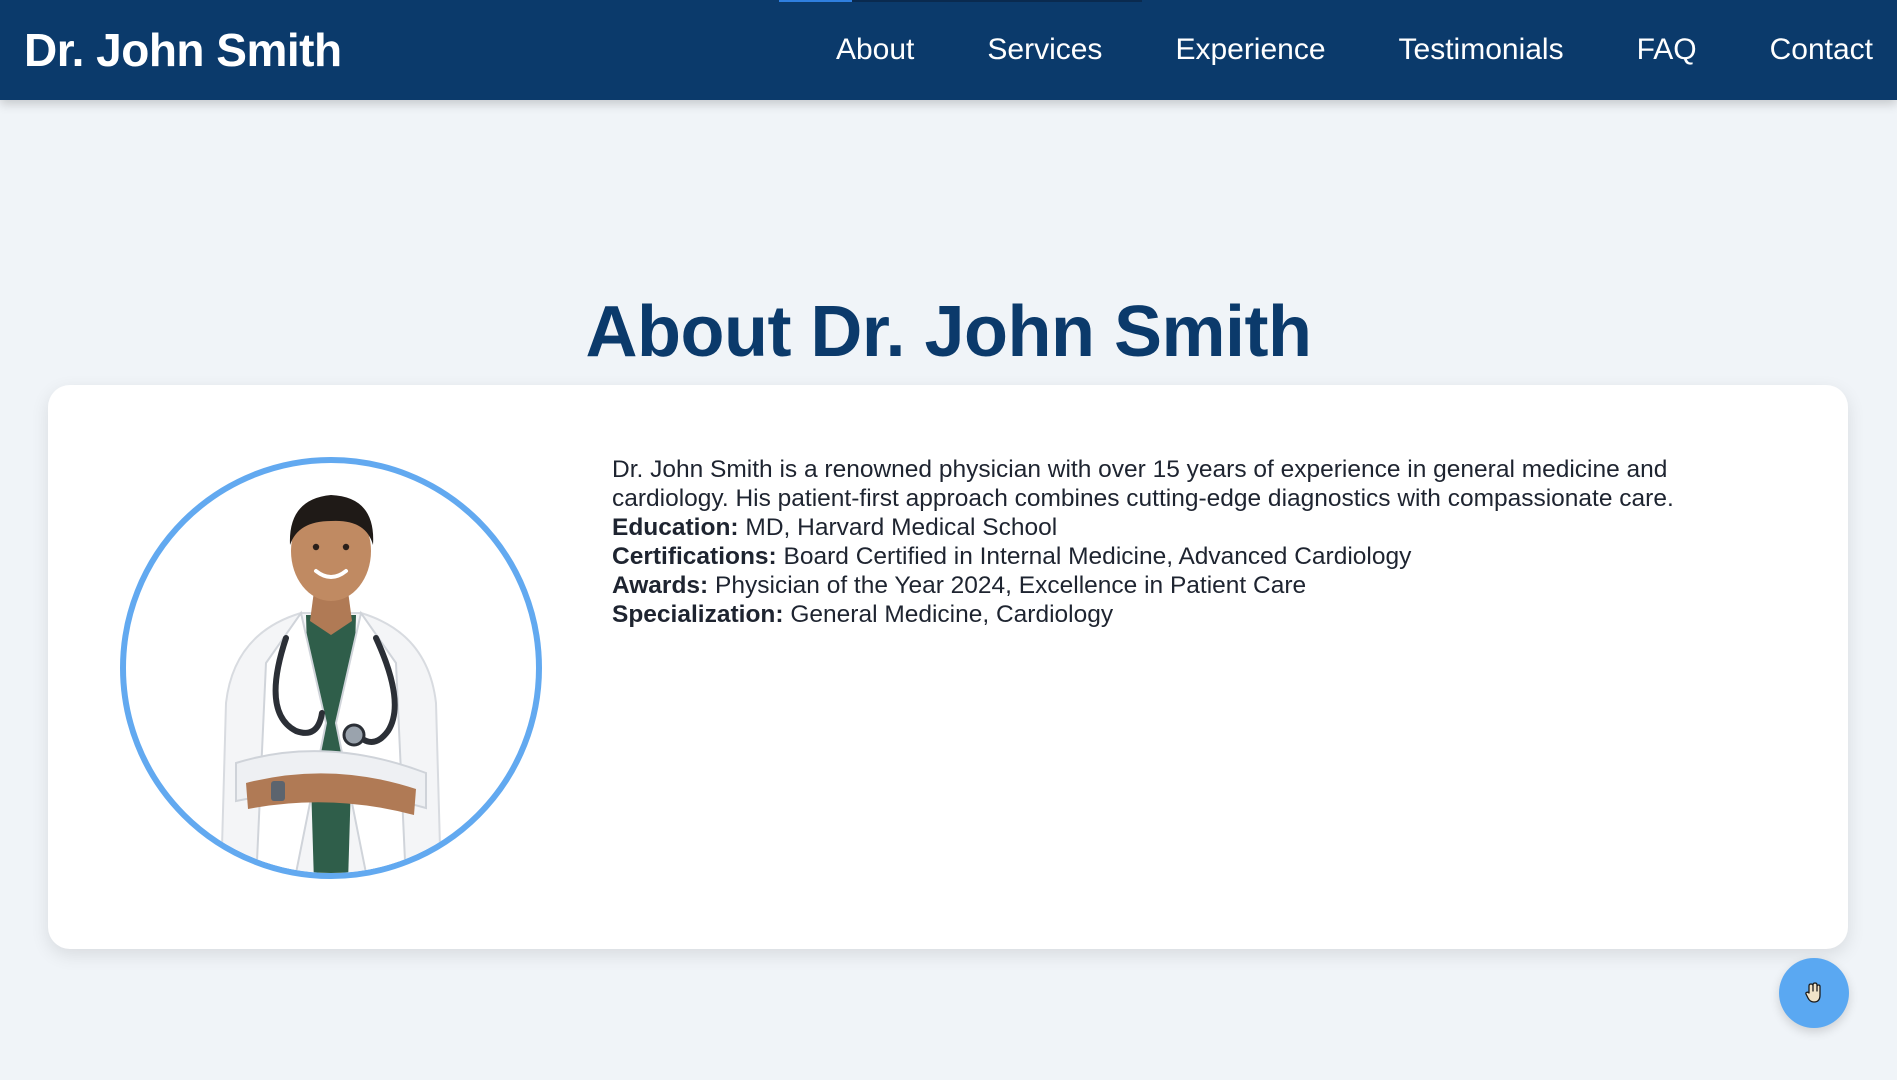 This screenshot has width=1897, height=1080. Describe the element at coordinates (815, 1) in the screenshot. I see `scroll-progress-fill` at that location.